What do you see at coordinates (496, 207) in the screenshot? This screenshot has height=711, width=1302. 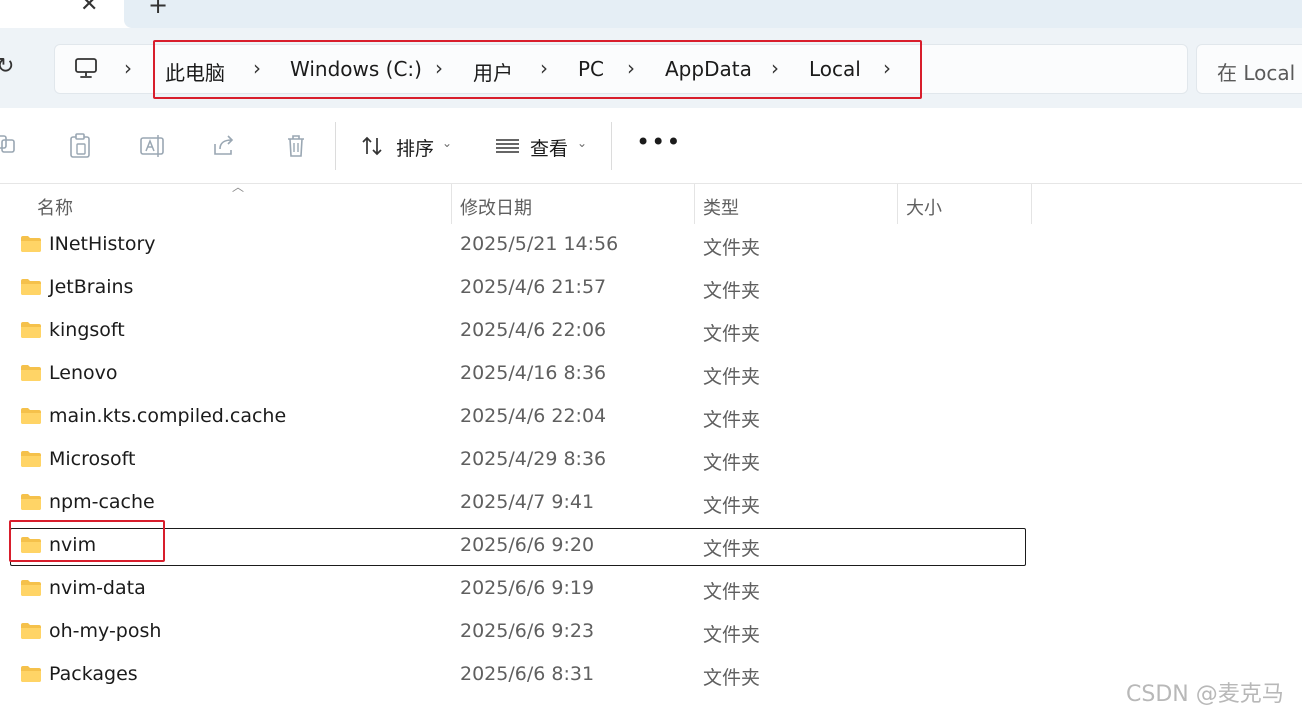 I see `column-header-modified: 修改日期` at bounding box center [496, 207].